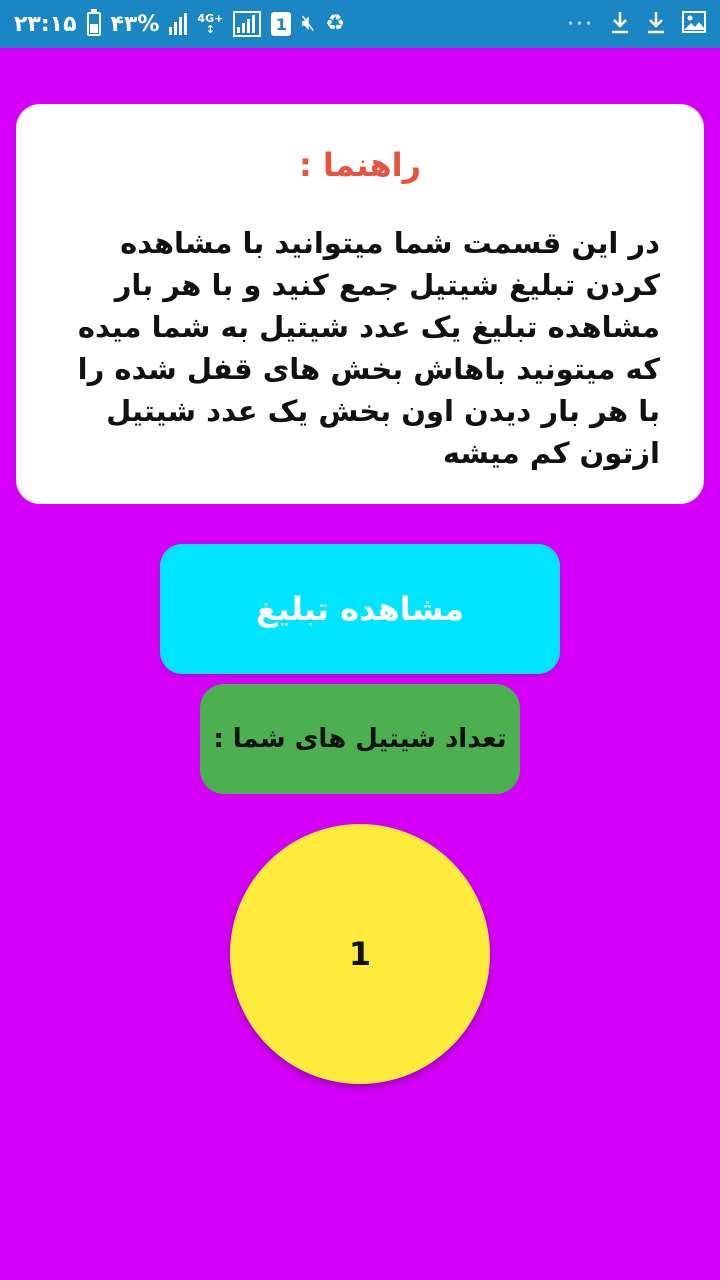 This screenshot has height=1280, width=720. I want to click on network-type: 4G+ ↕, so click(210, 24).